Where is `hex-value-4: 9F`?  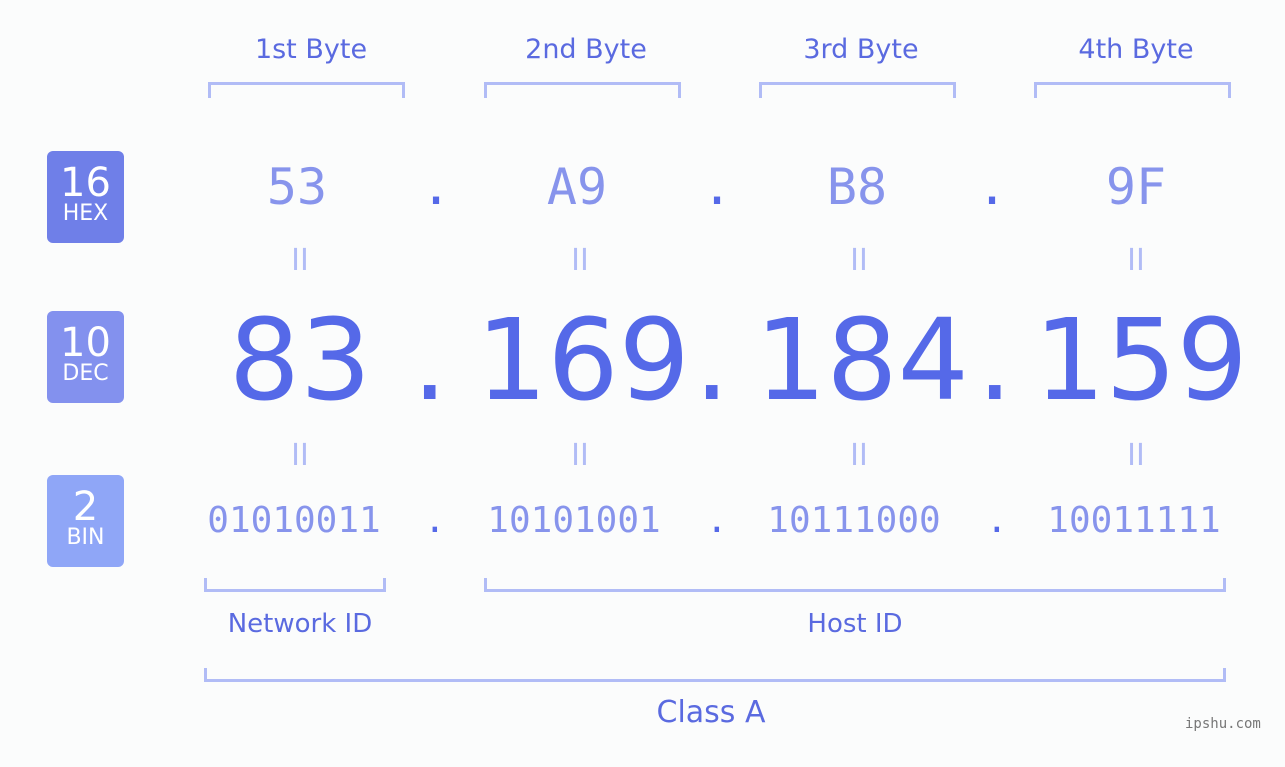
hex-value-4: 9F is located at coordinates (1136, 187).